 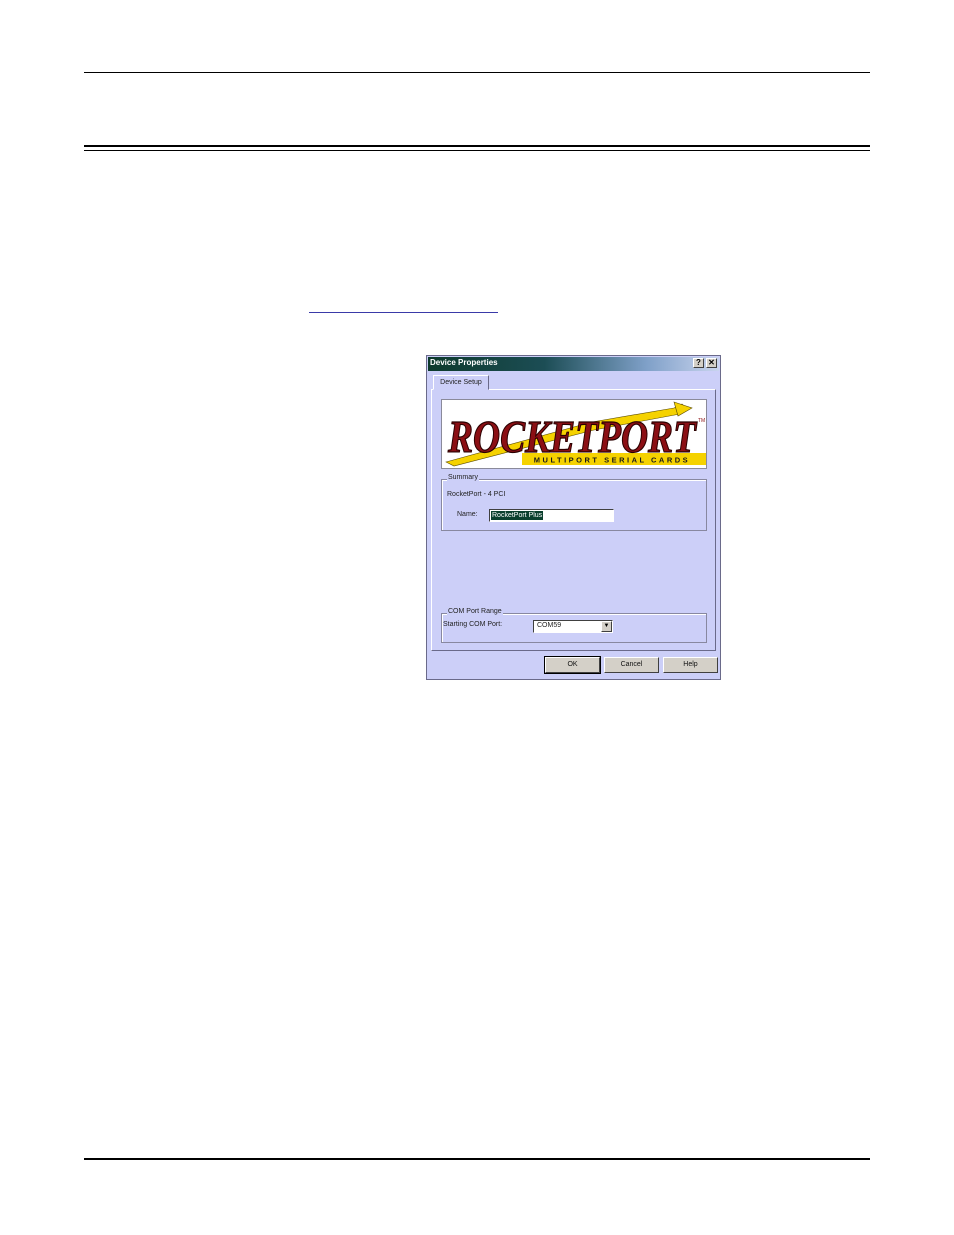 What do you see at coordinates (631, 665) in the screenshot?
I see `cancel-button: Cancel` at bounding box center [631, 665].